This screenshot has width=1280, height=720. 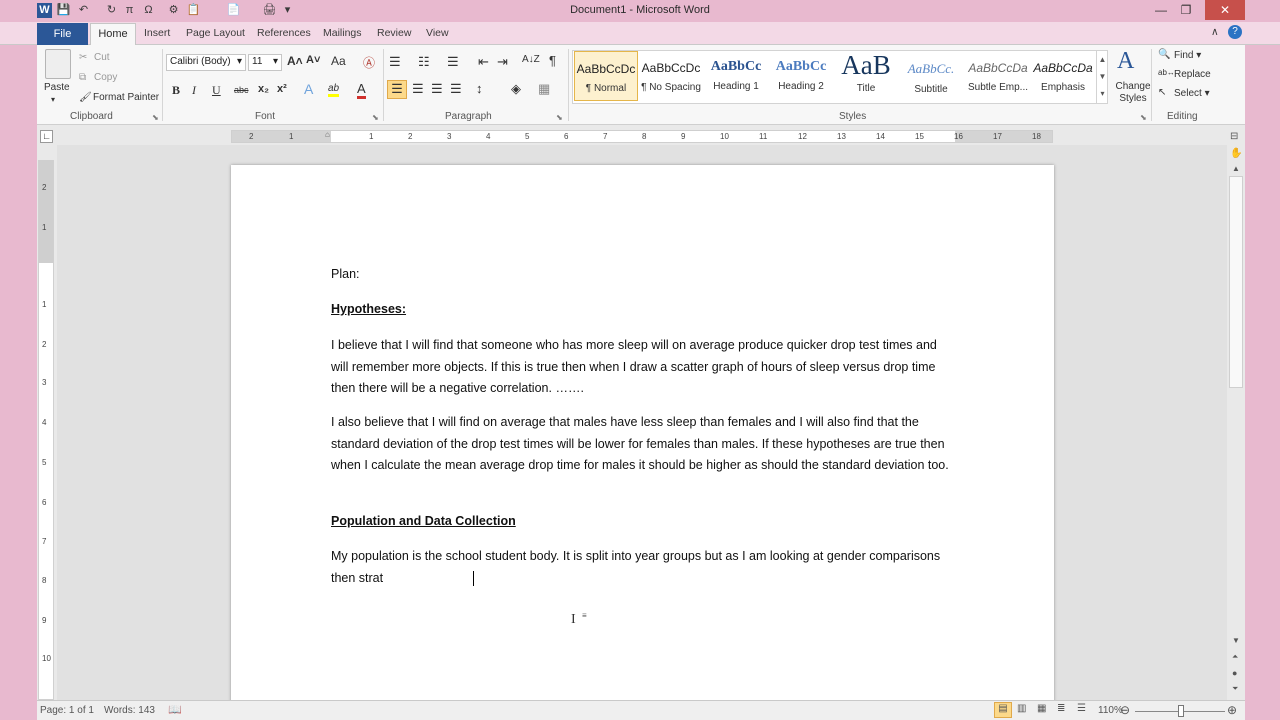 What do you see at coordinates (1186, 10) in the screenshot?
I see `restore-button: ❐` at bounding box center [1186, 10].